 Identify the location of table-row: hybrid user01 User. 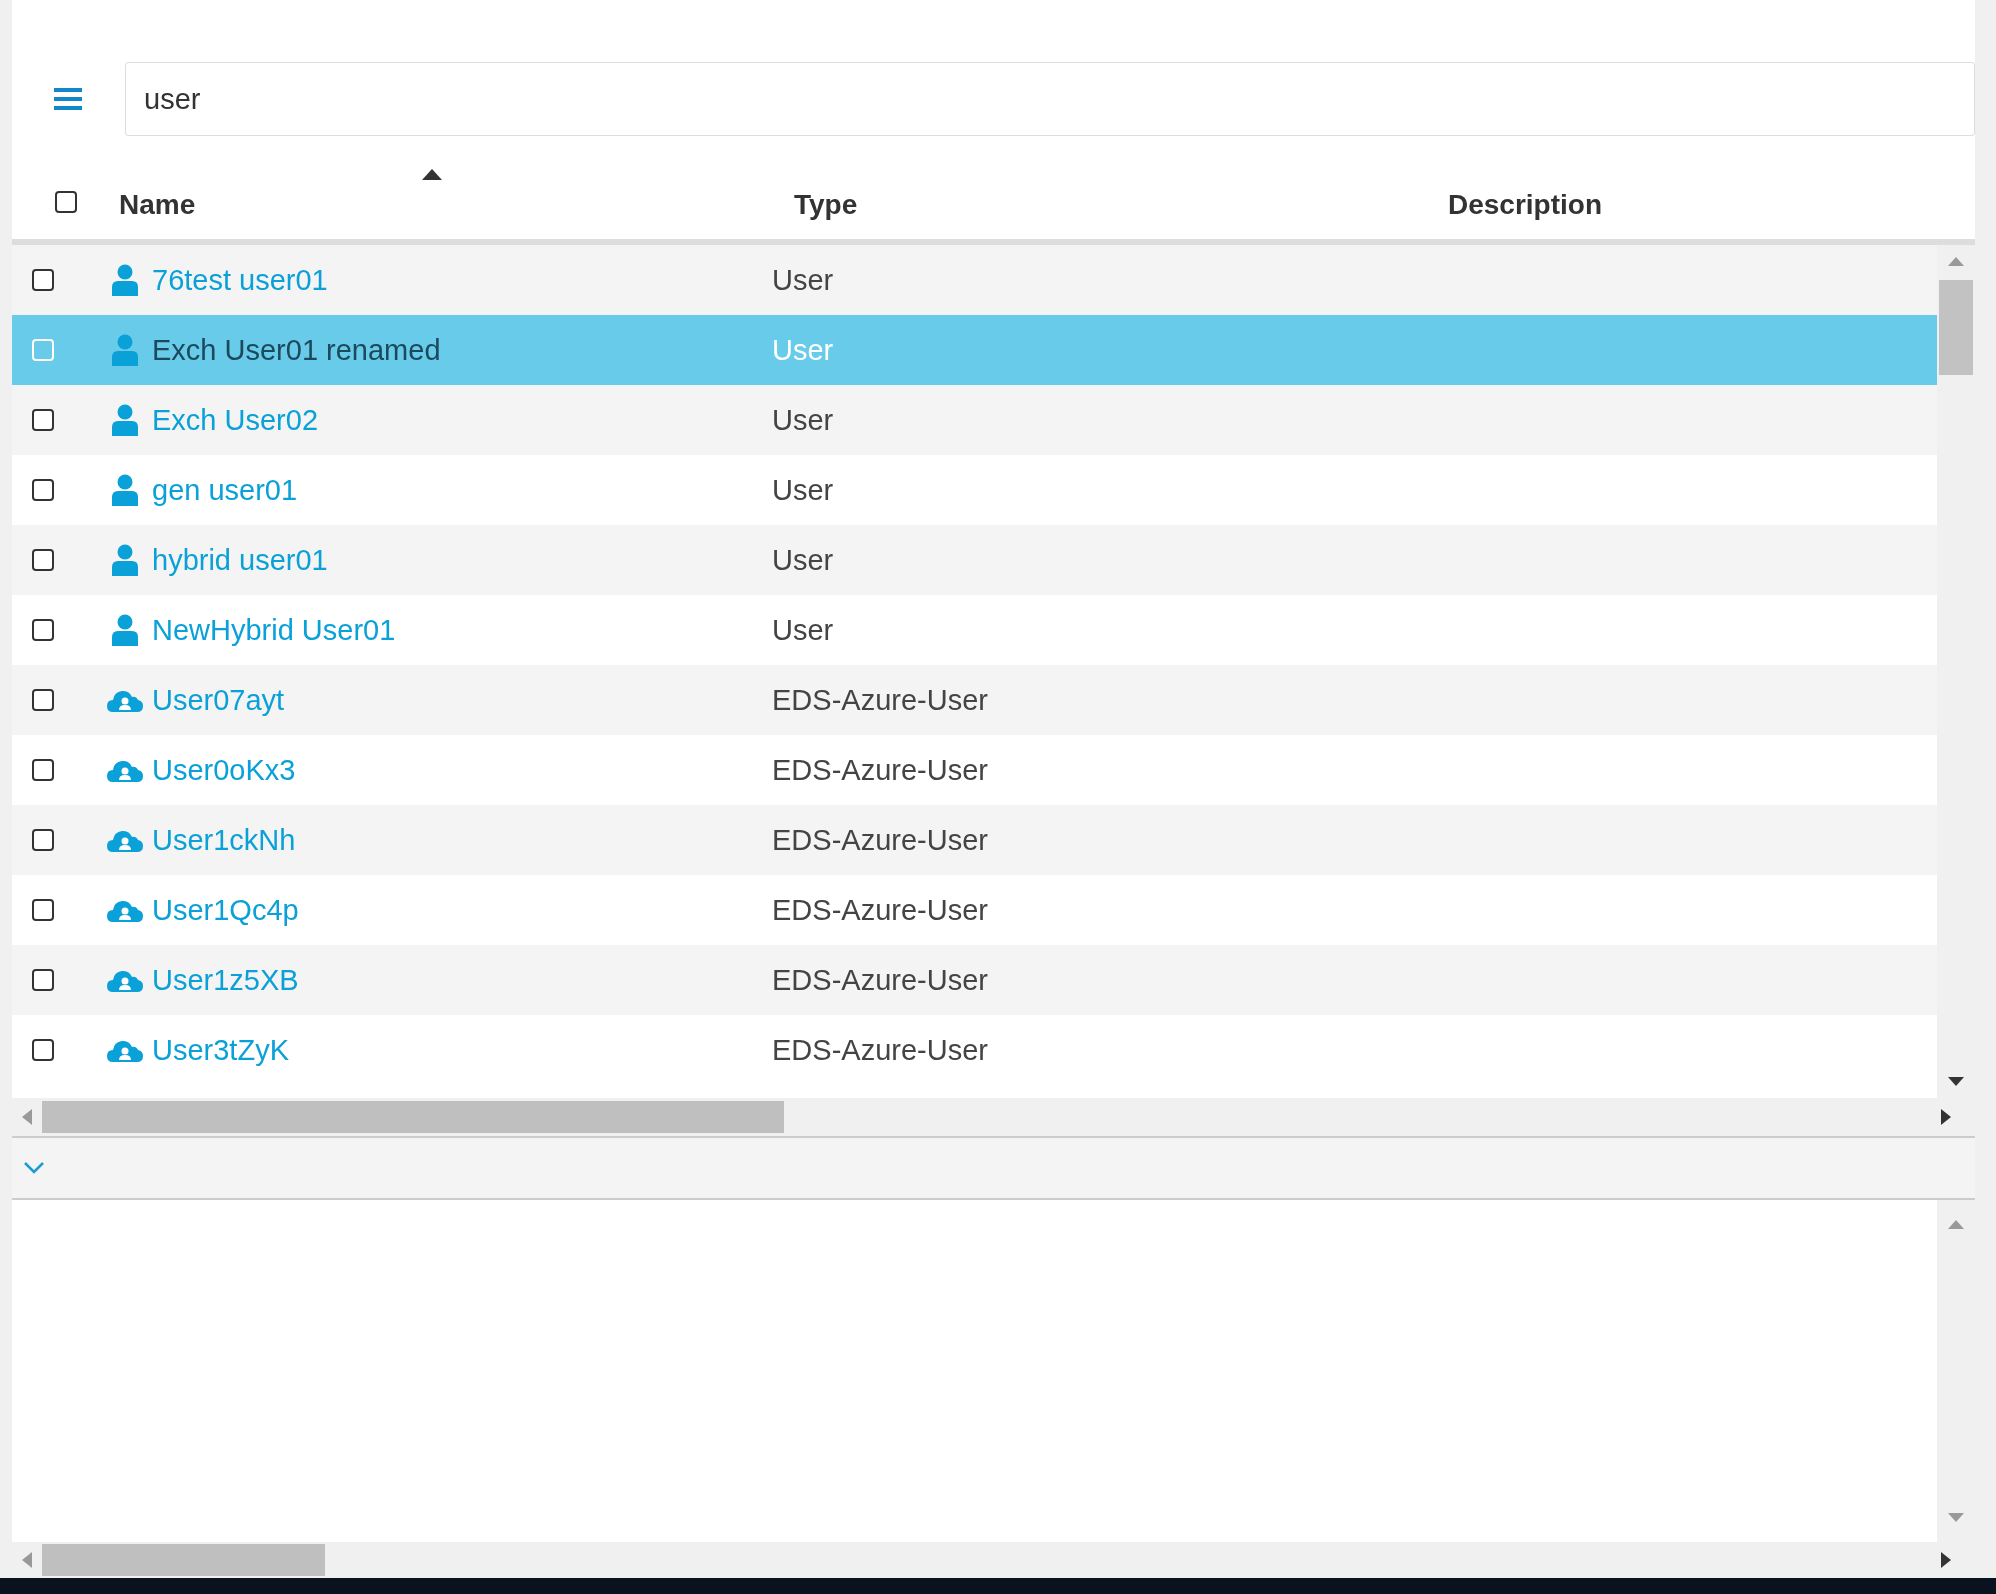
(974, 560).